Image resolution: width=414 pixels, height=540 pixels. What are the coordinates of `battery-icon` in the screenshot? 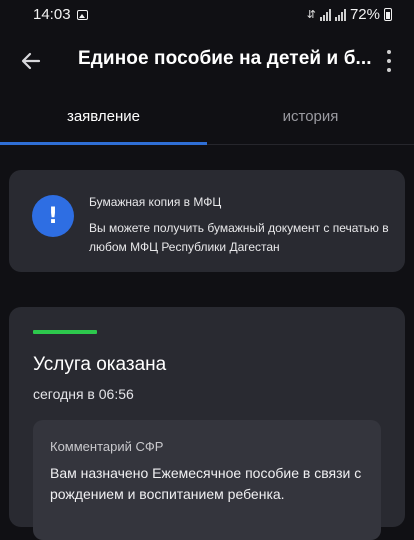 It's located at (388, 14).